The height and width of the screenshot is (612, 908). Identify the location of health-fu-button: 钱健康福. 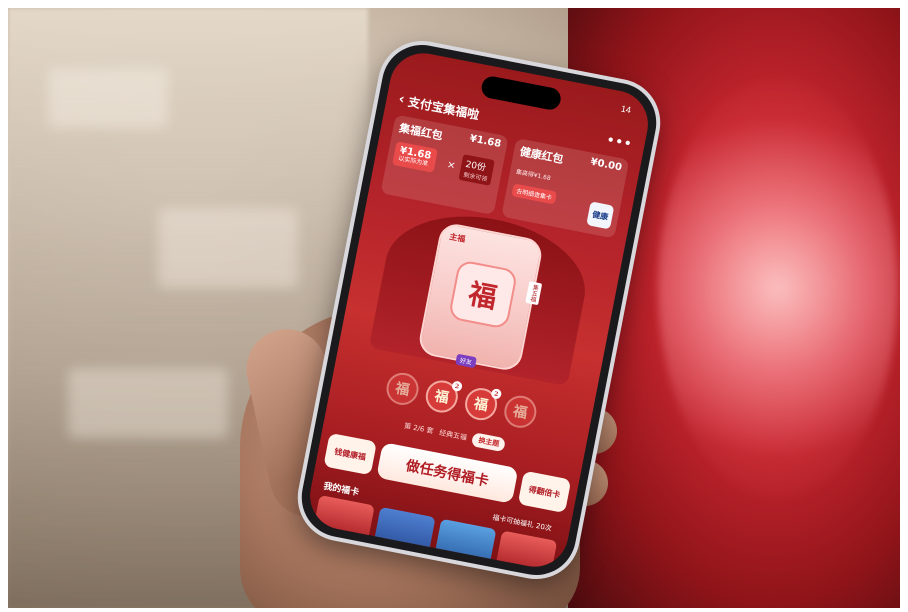
(350, 454).